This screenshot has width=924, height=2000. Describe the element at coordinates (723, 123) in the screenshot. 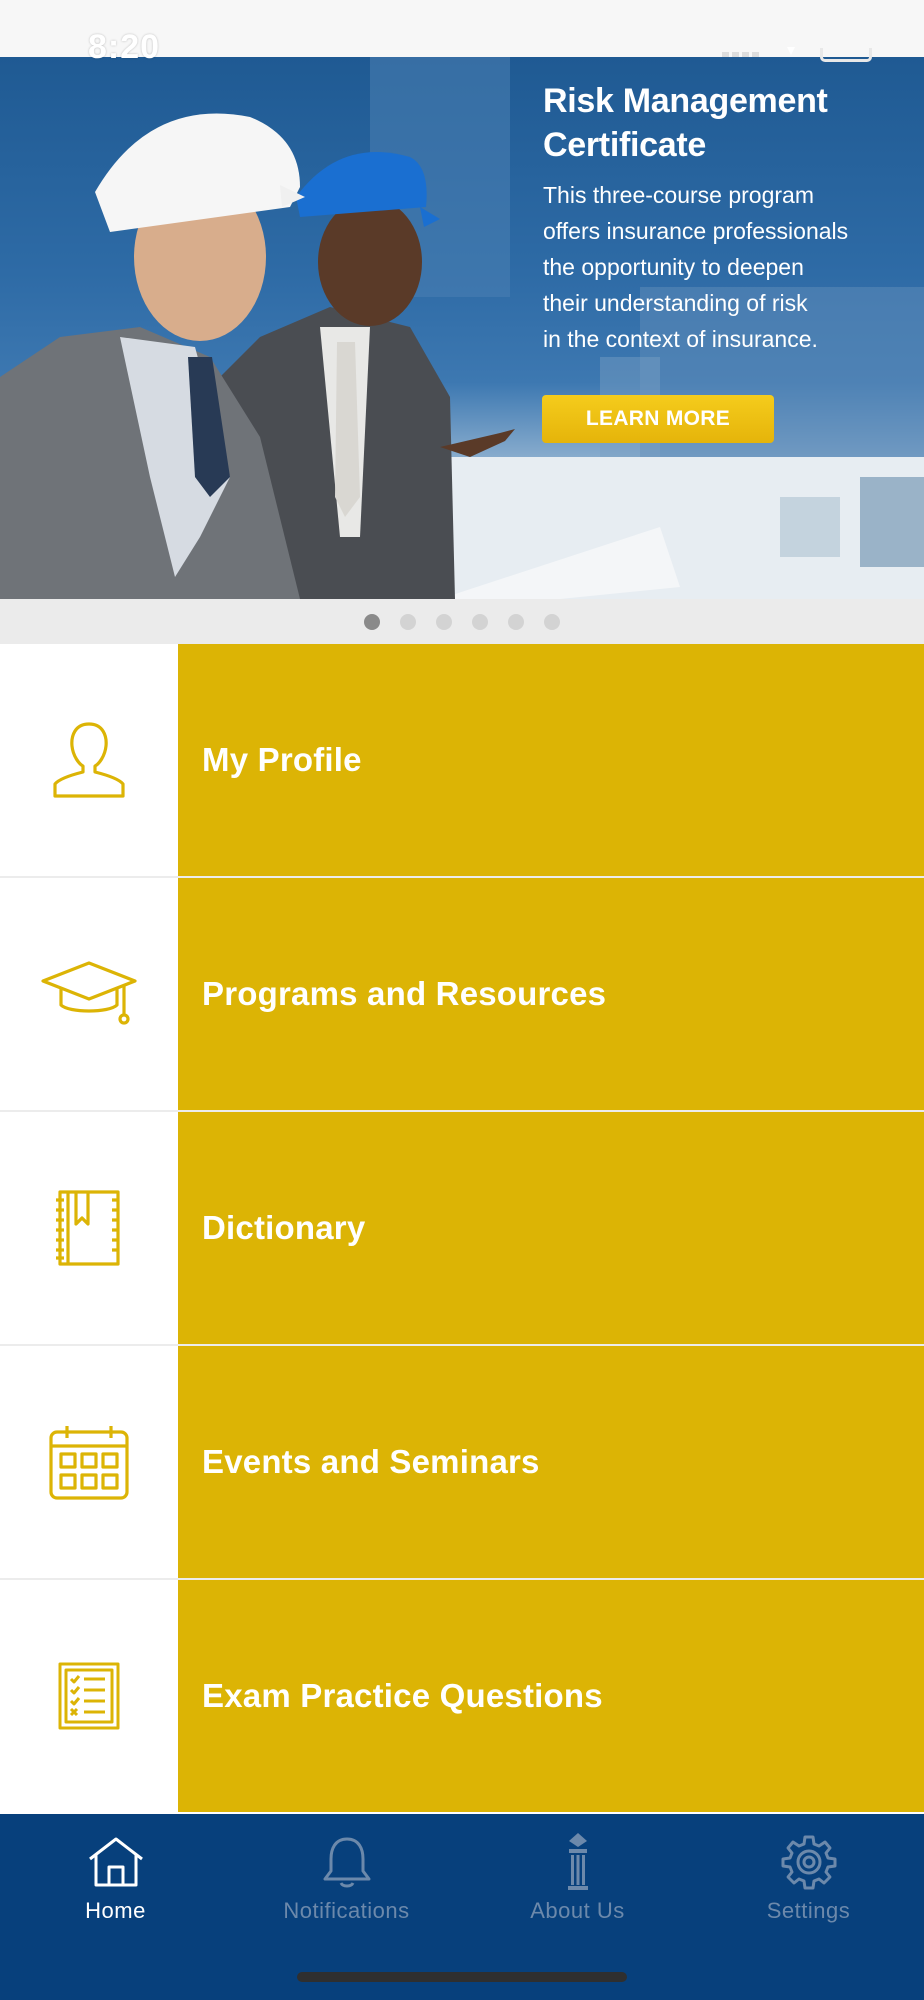

I see `hero-title: Risk Management Certificate` at that location.